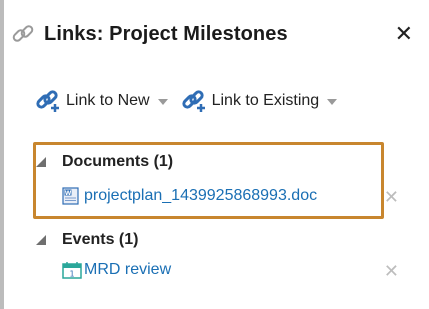 The width and height of the screenshot is (429, 309). What do you see at coordinates (118, 161) in the screenshot?
I see `documents-heading: Documents (1)` at bounding box center [118, 161].